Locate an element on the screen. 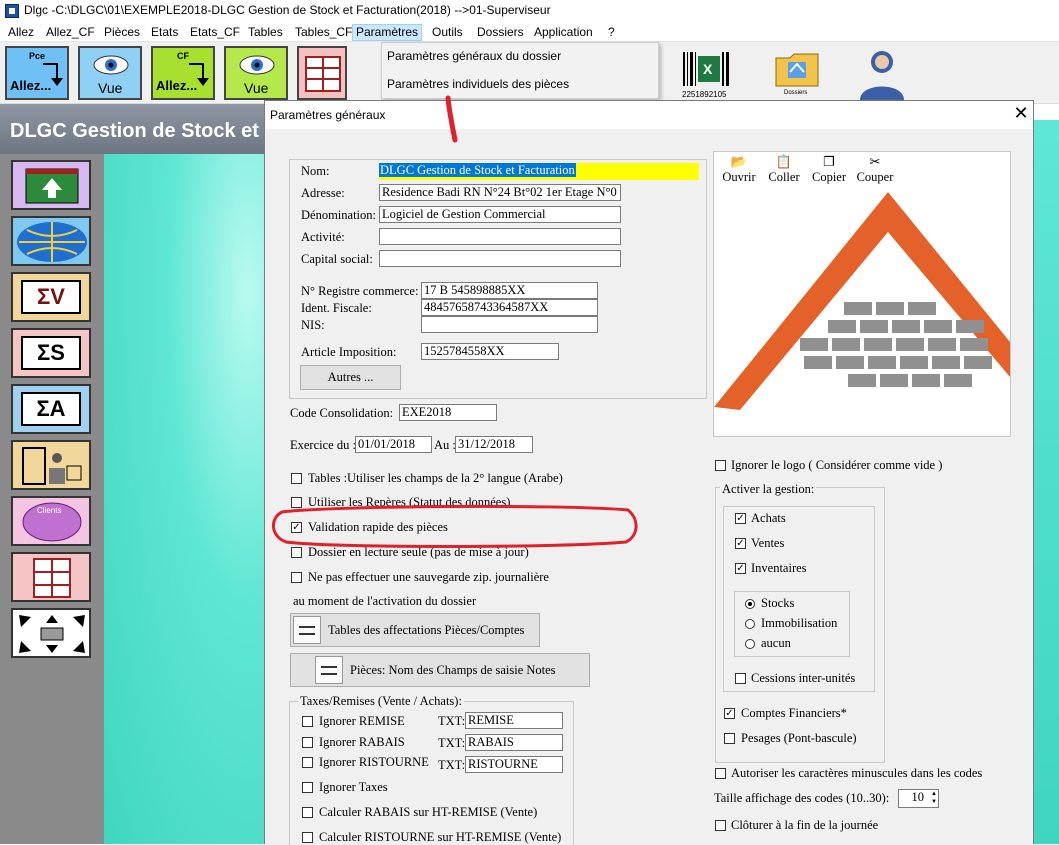 The image size is (1059, 845). cashier-icon is located at coordinates (52, 466).